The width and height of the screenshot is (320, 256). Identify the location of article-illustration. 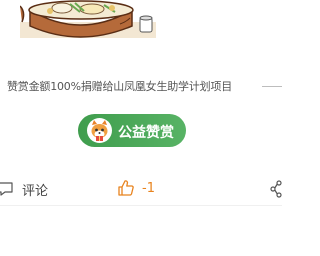
(88, 19).